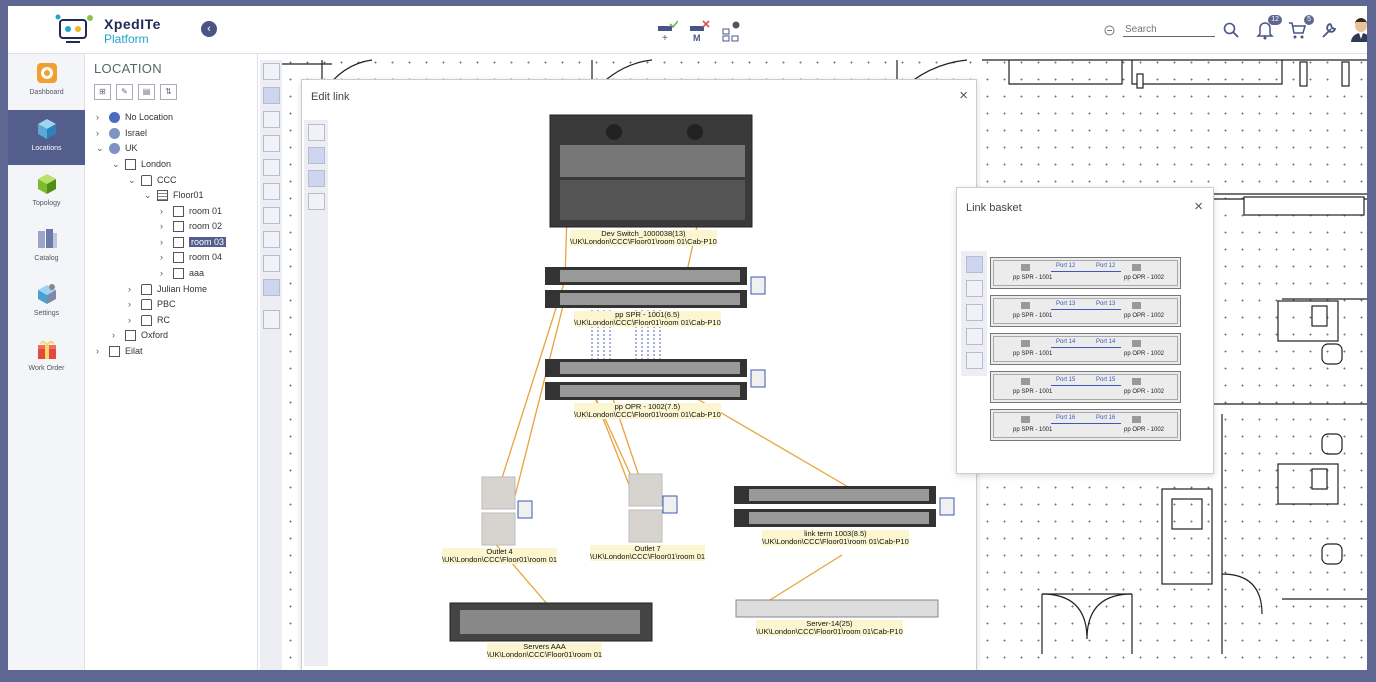 The image size is (1376, 682). I want to click on header-right: 12 5, so click(1311, 28).